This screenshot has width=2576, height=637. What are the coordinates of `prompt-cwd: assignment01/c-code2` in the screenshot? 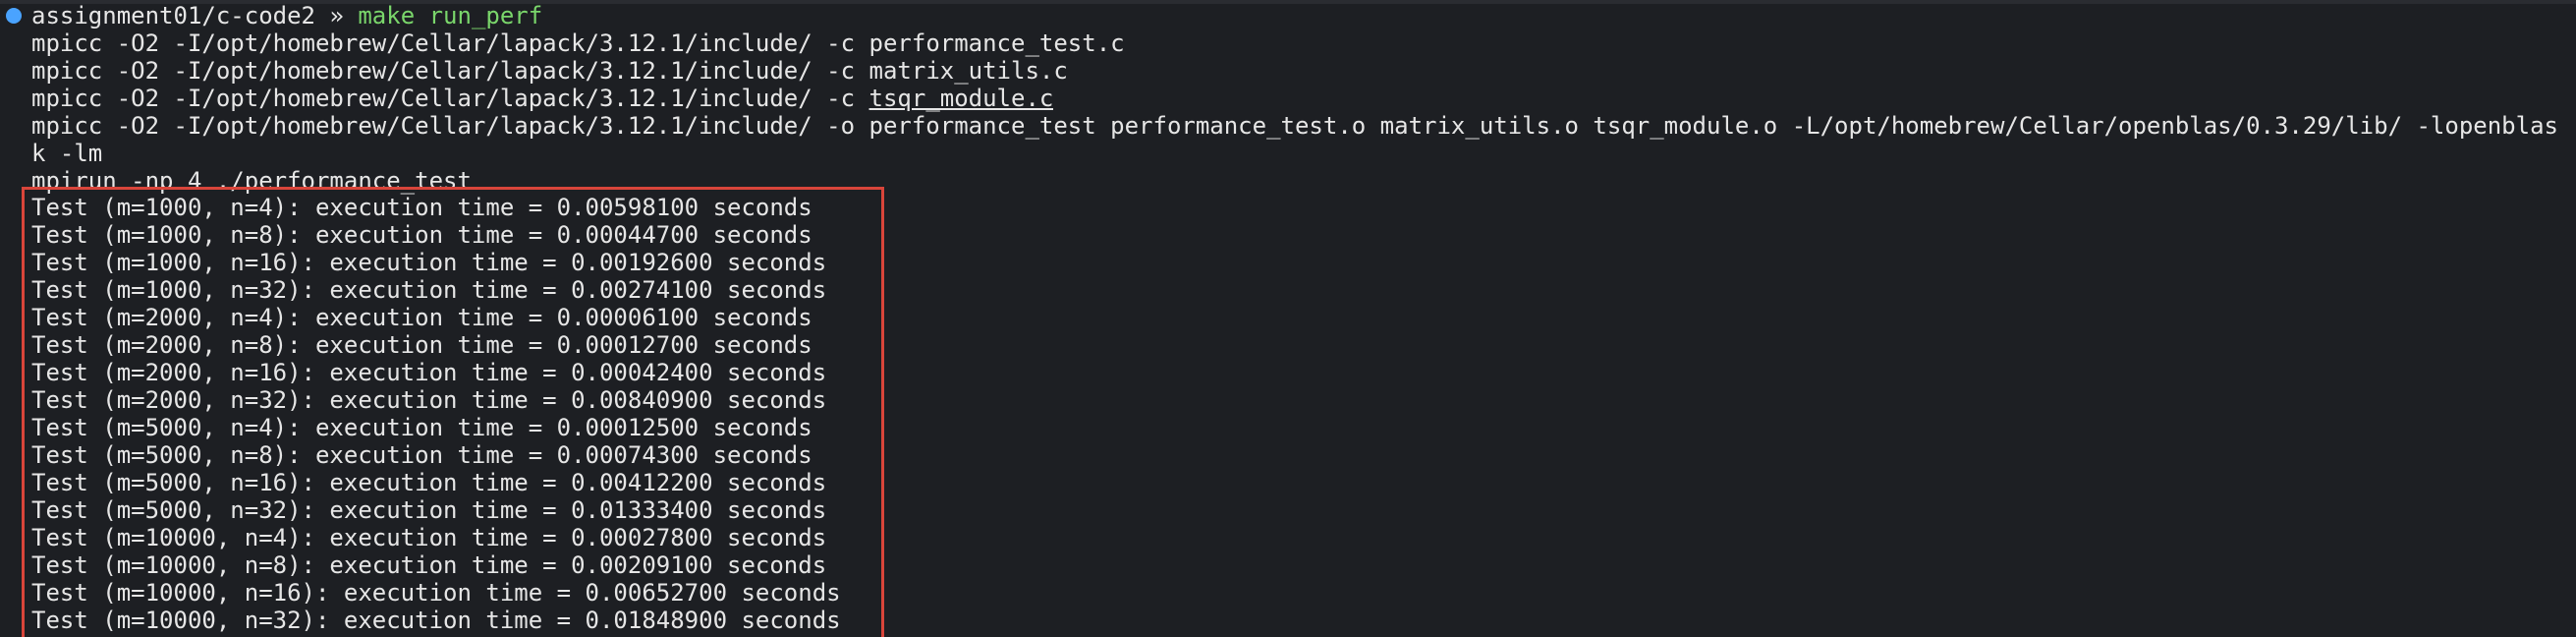 It's located at (173, 15).